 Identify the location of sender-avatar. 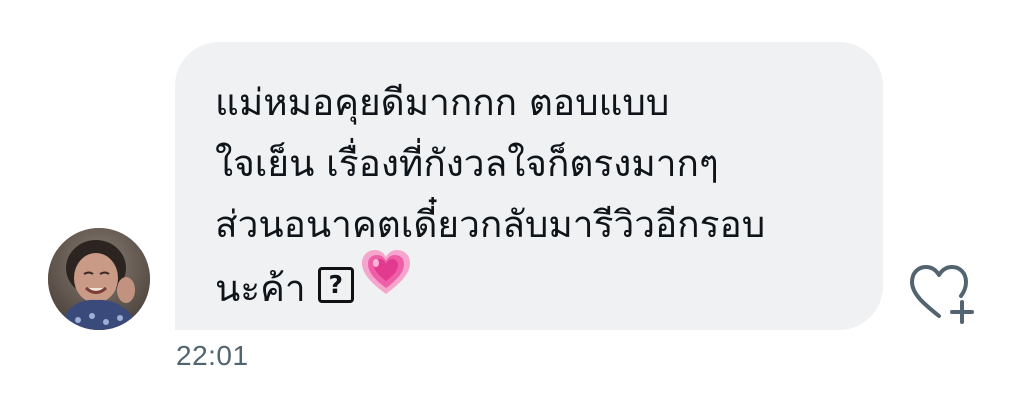
(99, 279).